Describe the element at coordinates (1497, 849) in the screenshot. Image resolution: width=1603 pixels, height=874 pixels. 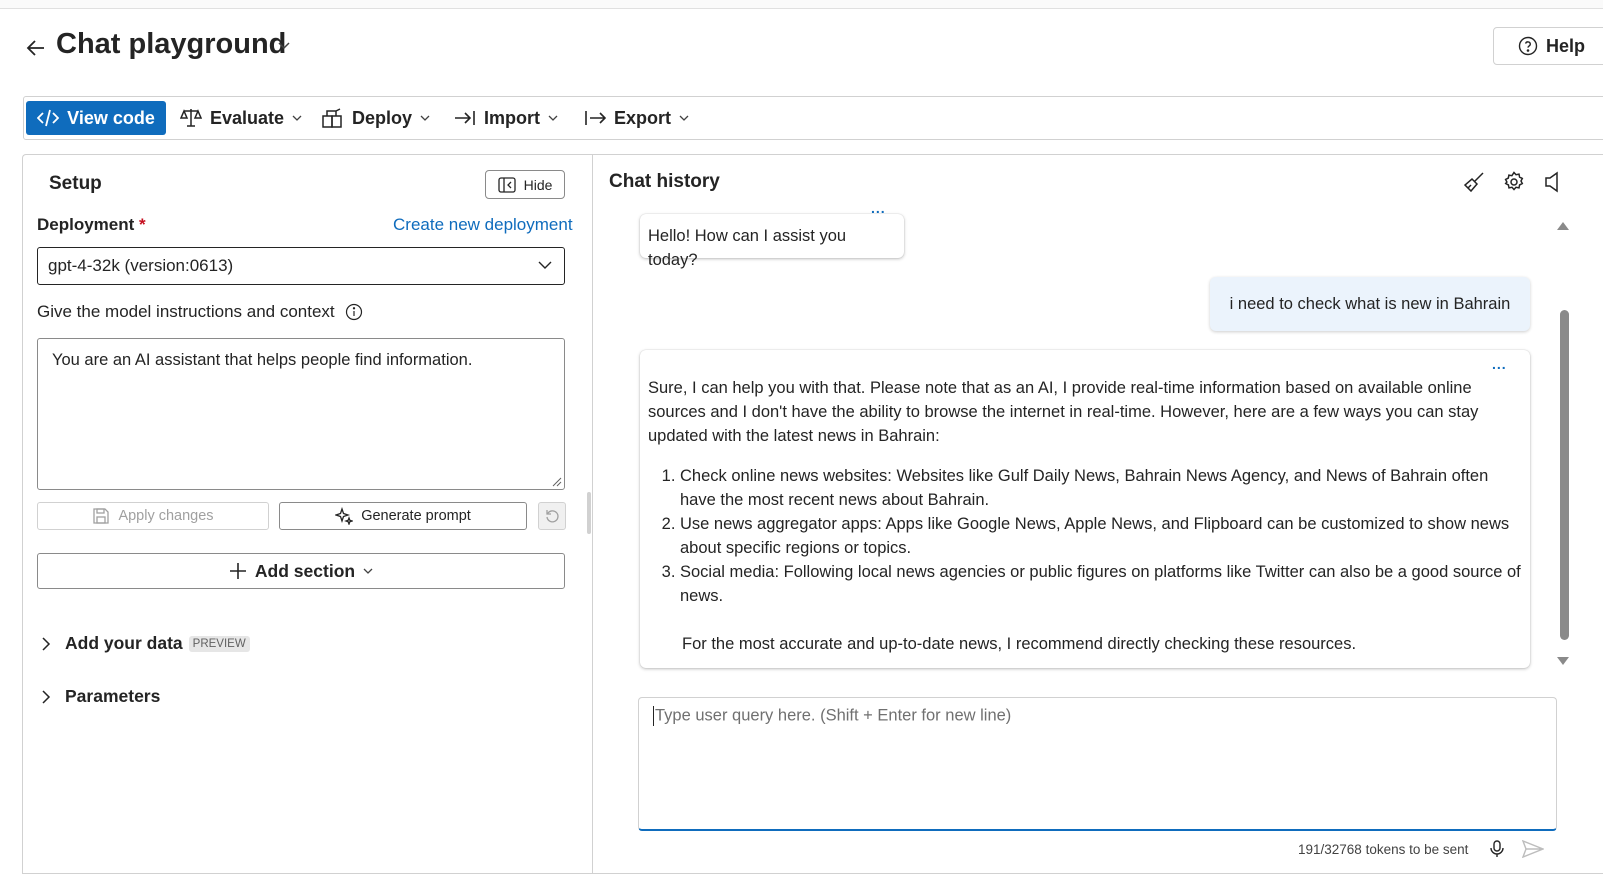
I see `microphone-icon` at that location.